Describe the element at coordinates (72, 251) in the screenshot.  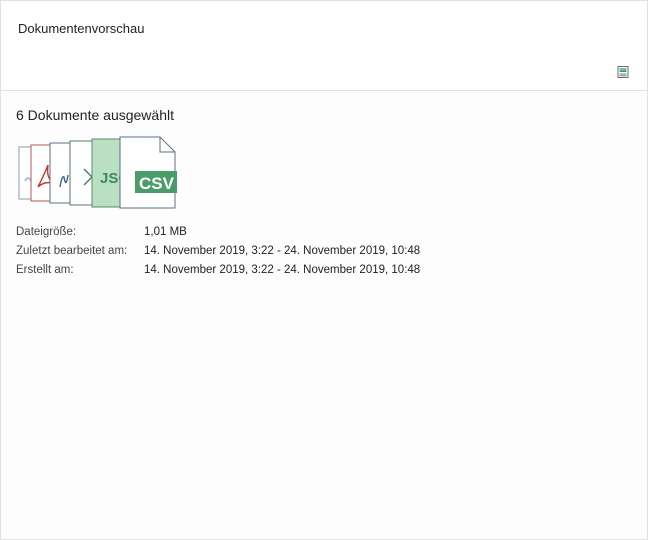
I see `property-label: Zuletzt bearbeitet am:` at that location.